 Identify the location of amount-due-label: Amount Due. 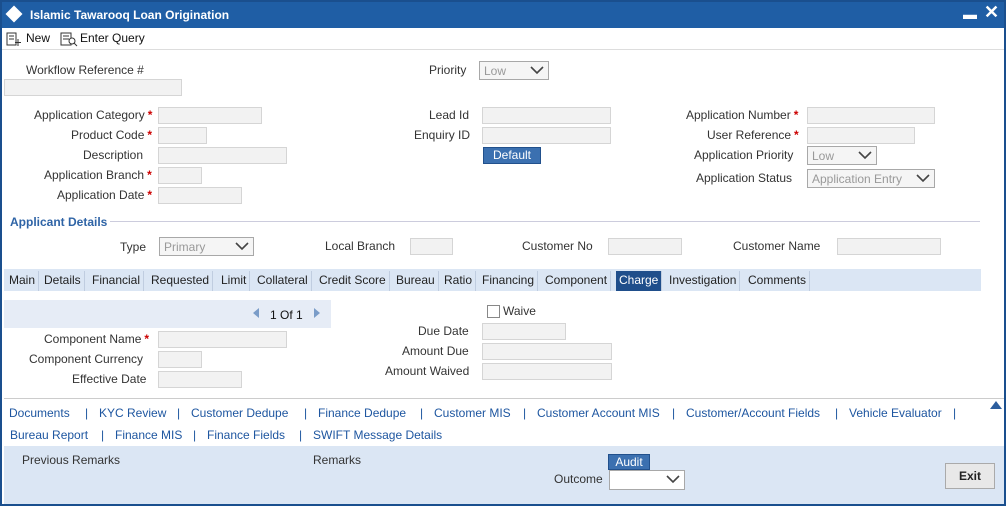
(435, 351).